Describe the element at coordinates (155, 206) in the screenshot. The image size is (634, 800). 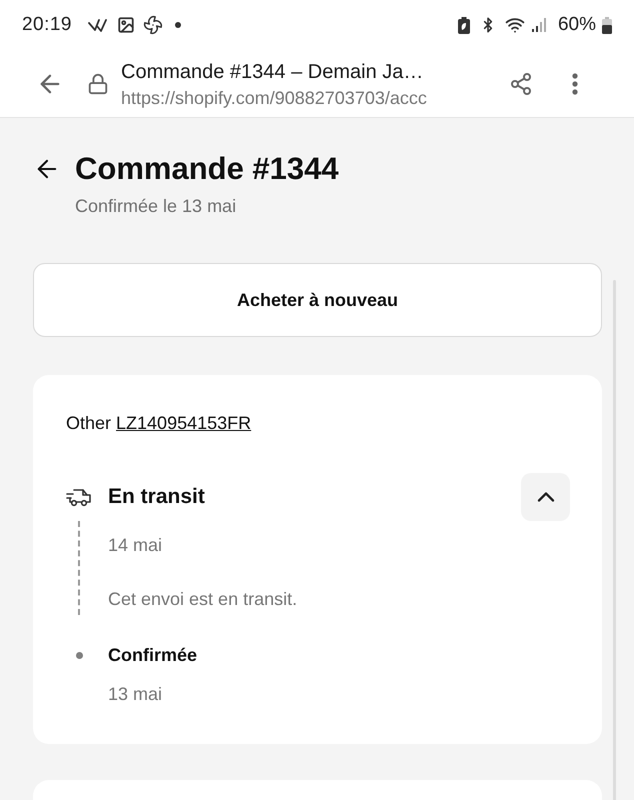
I see `order-subtitle: Confirmée le 13 mai` at that location.